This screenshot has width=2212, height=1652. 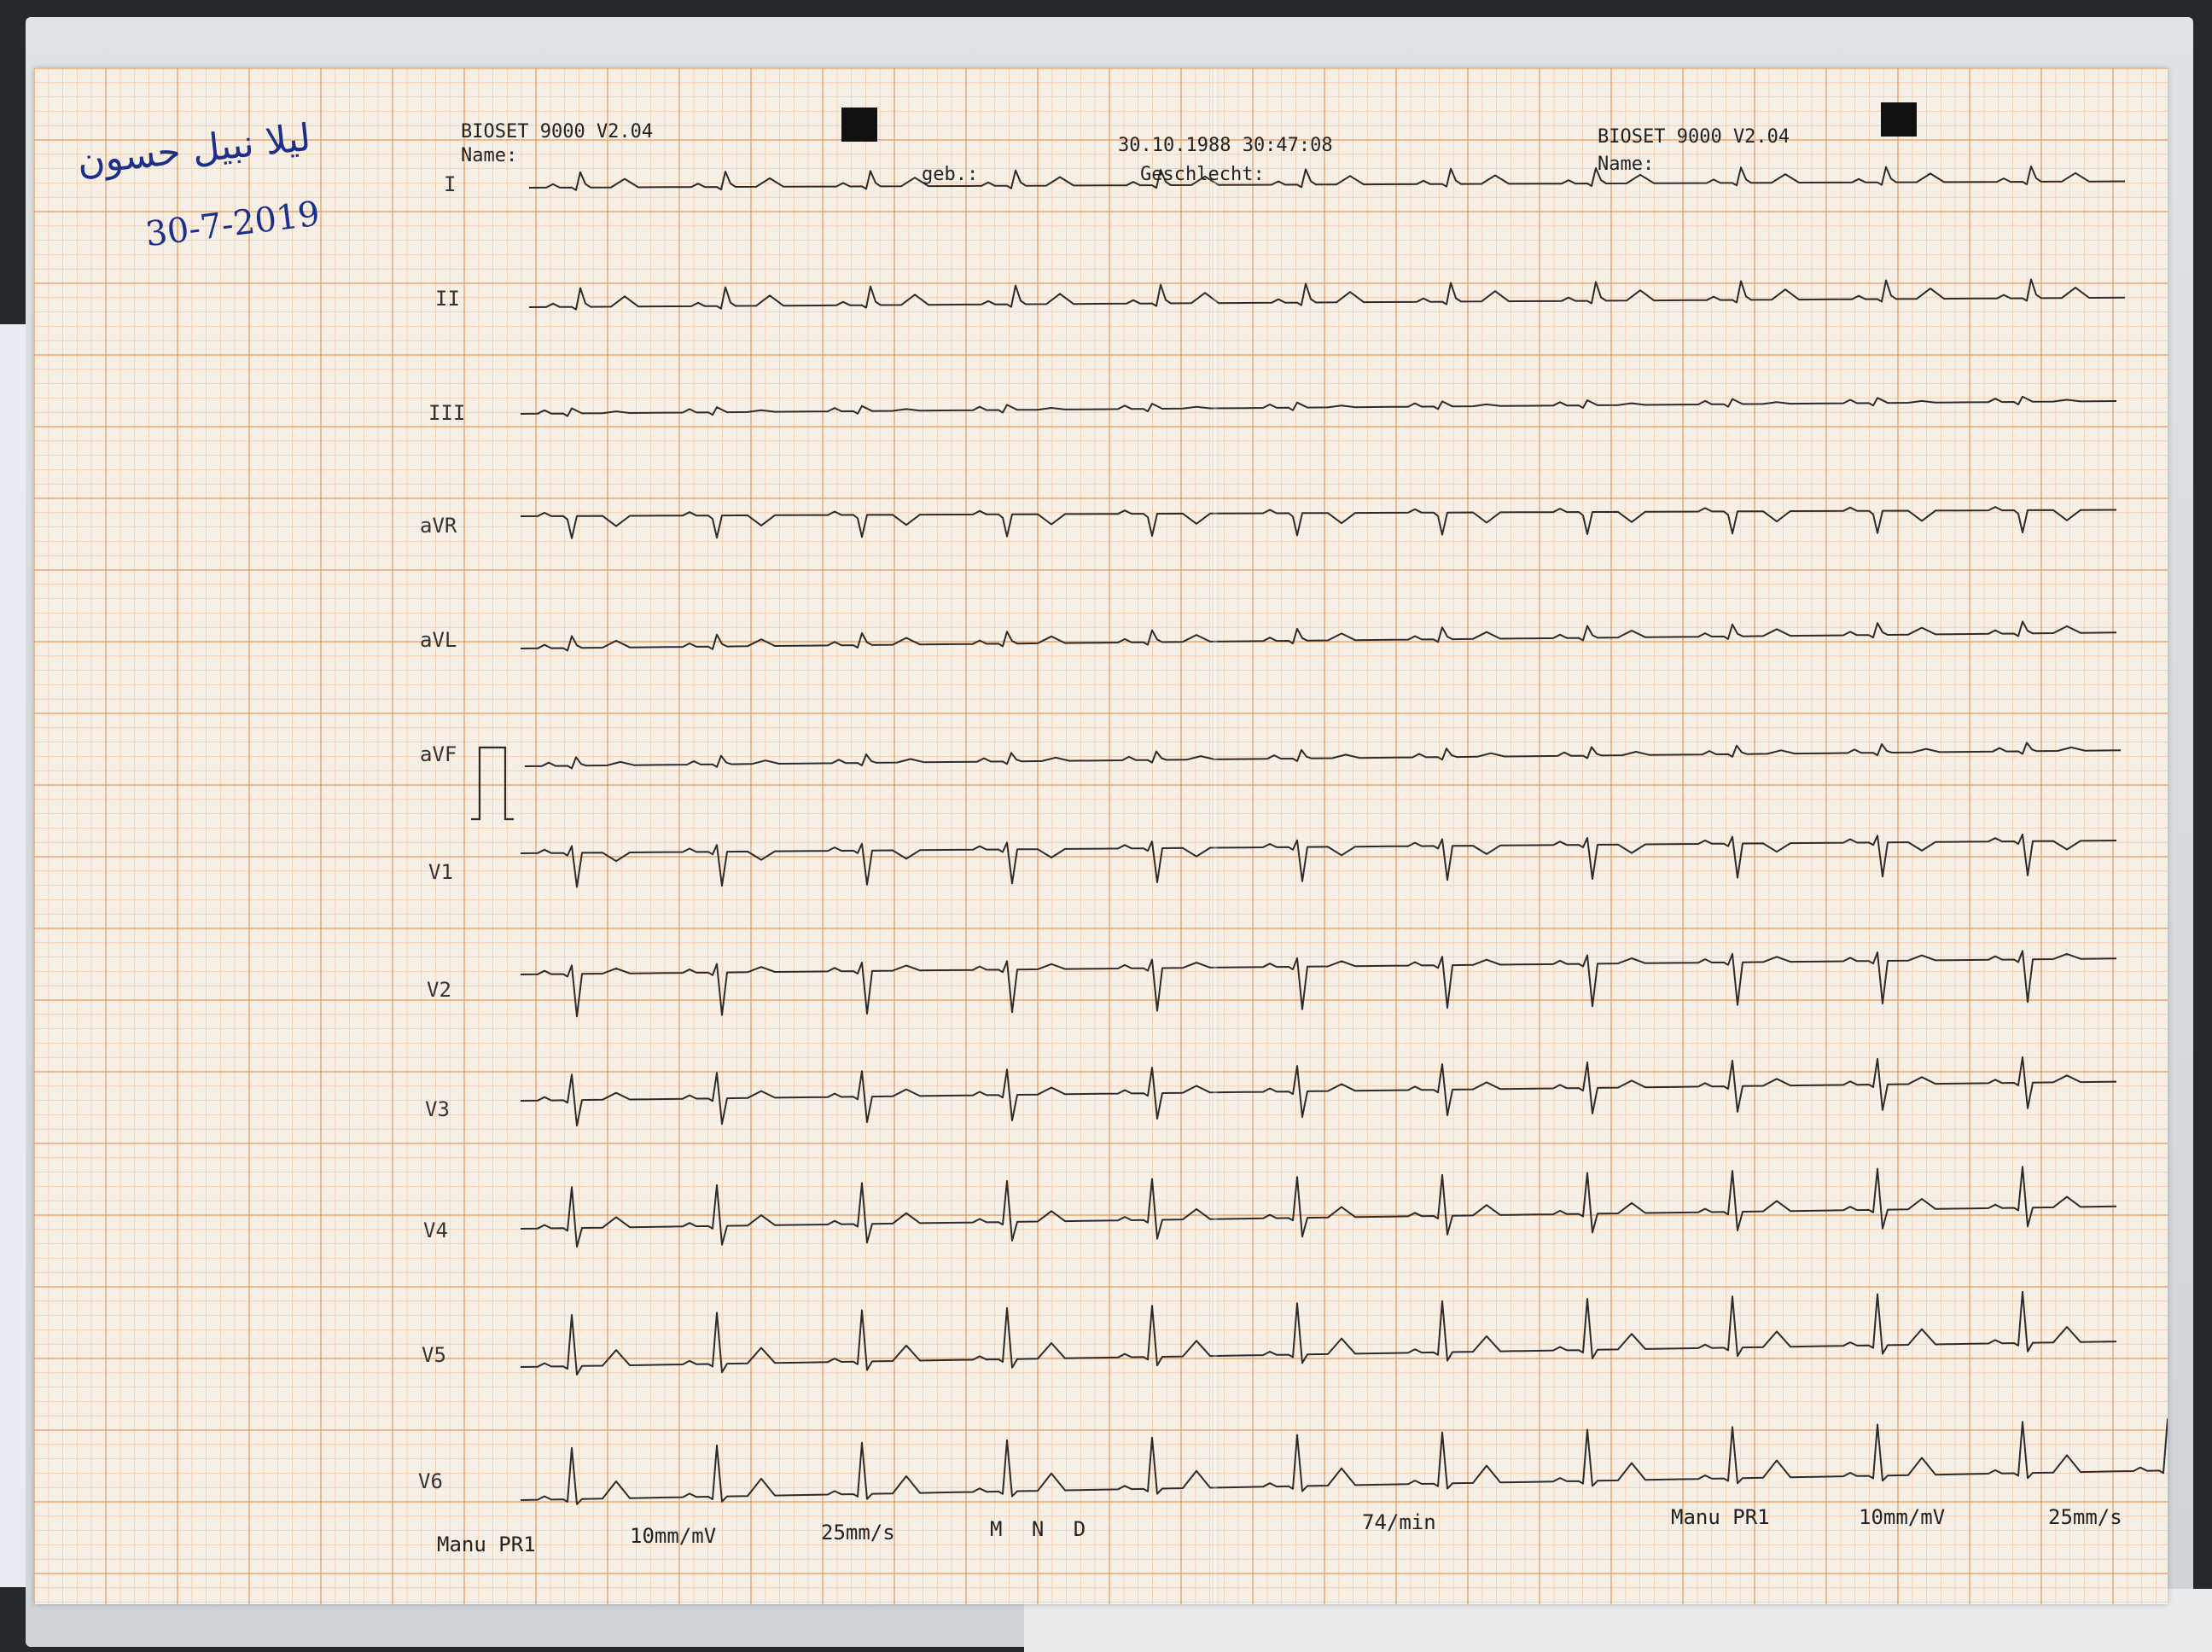 What do you see at coordinates (447, 299) in the screenshot?
I see `lead-label-ii: II` at bounding box center [447, 299].